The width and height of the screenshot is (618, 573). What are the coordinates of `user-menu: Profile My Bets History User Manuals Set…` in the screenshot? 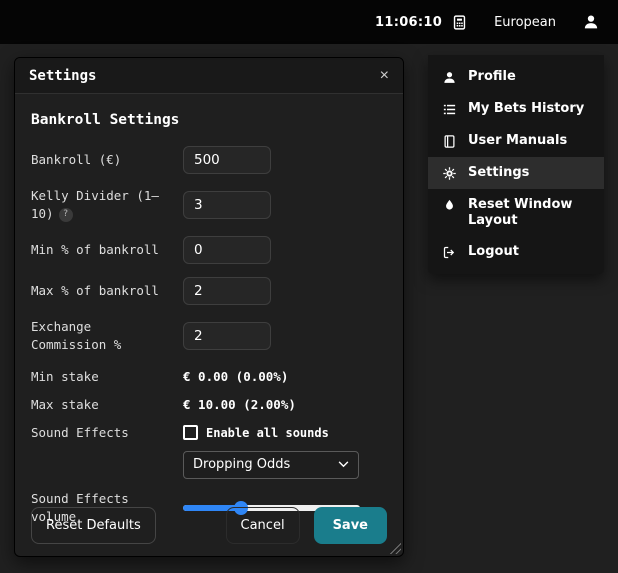 It's located at (516, 165).